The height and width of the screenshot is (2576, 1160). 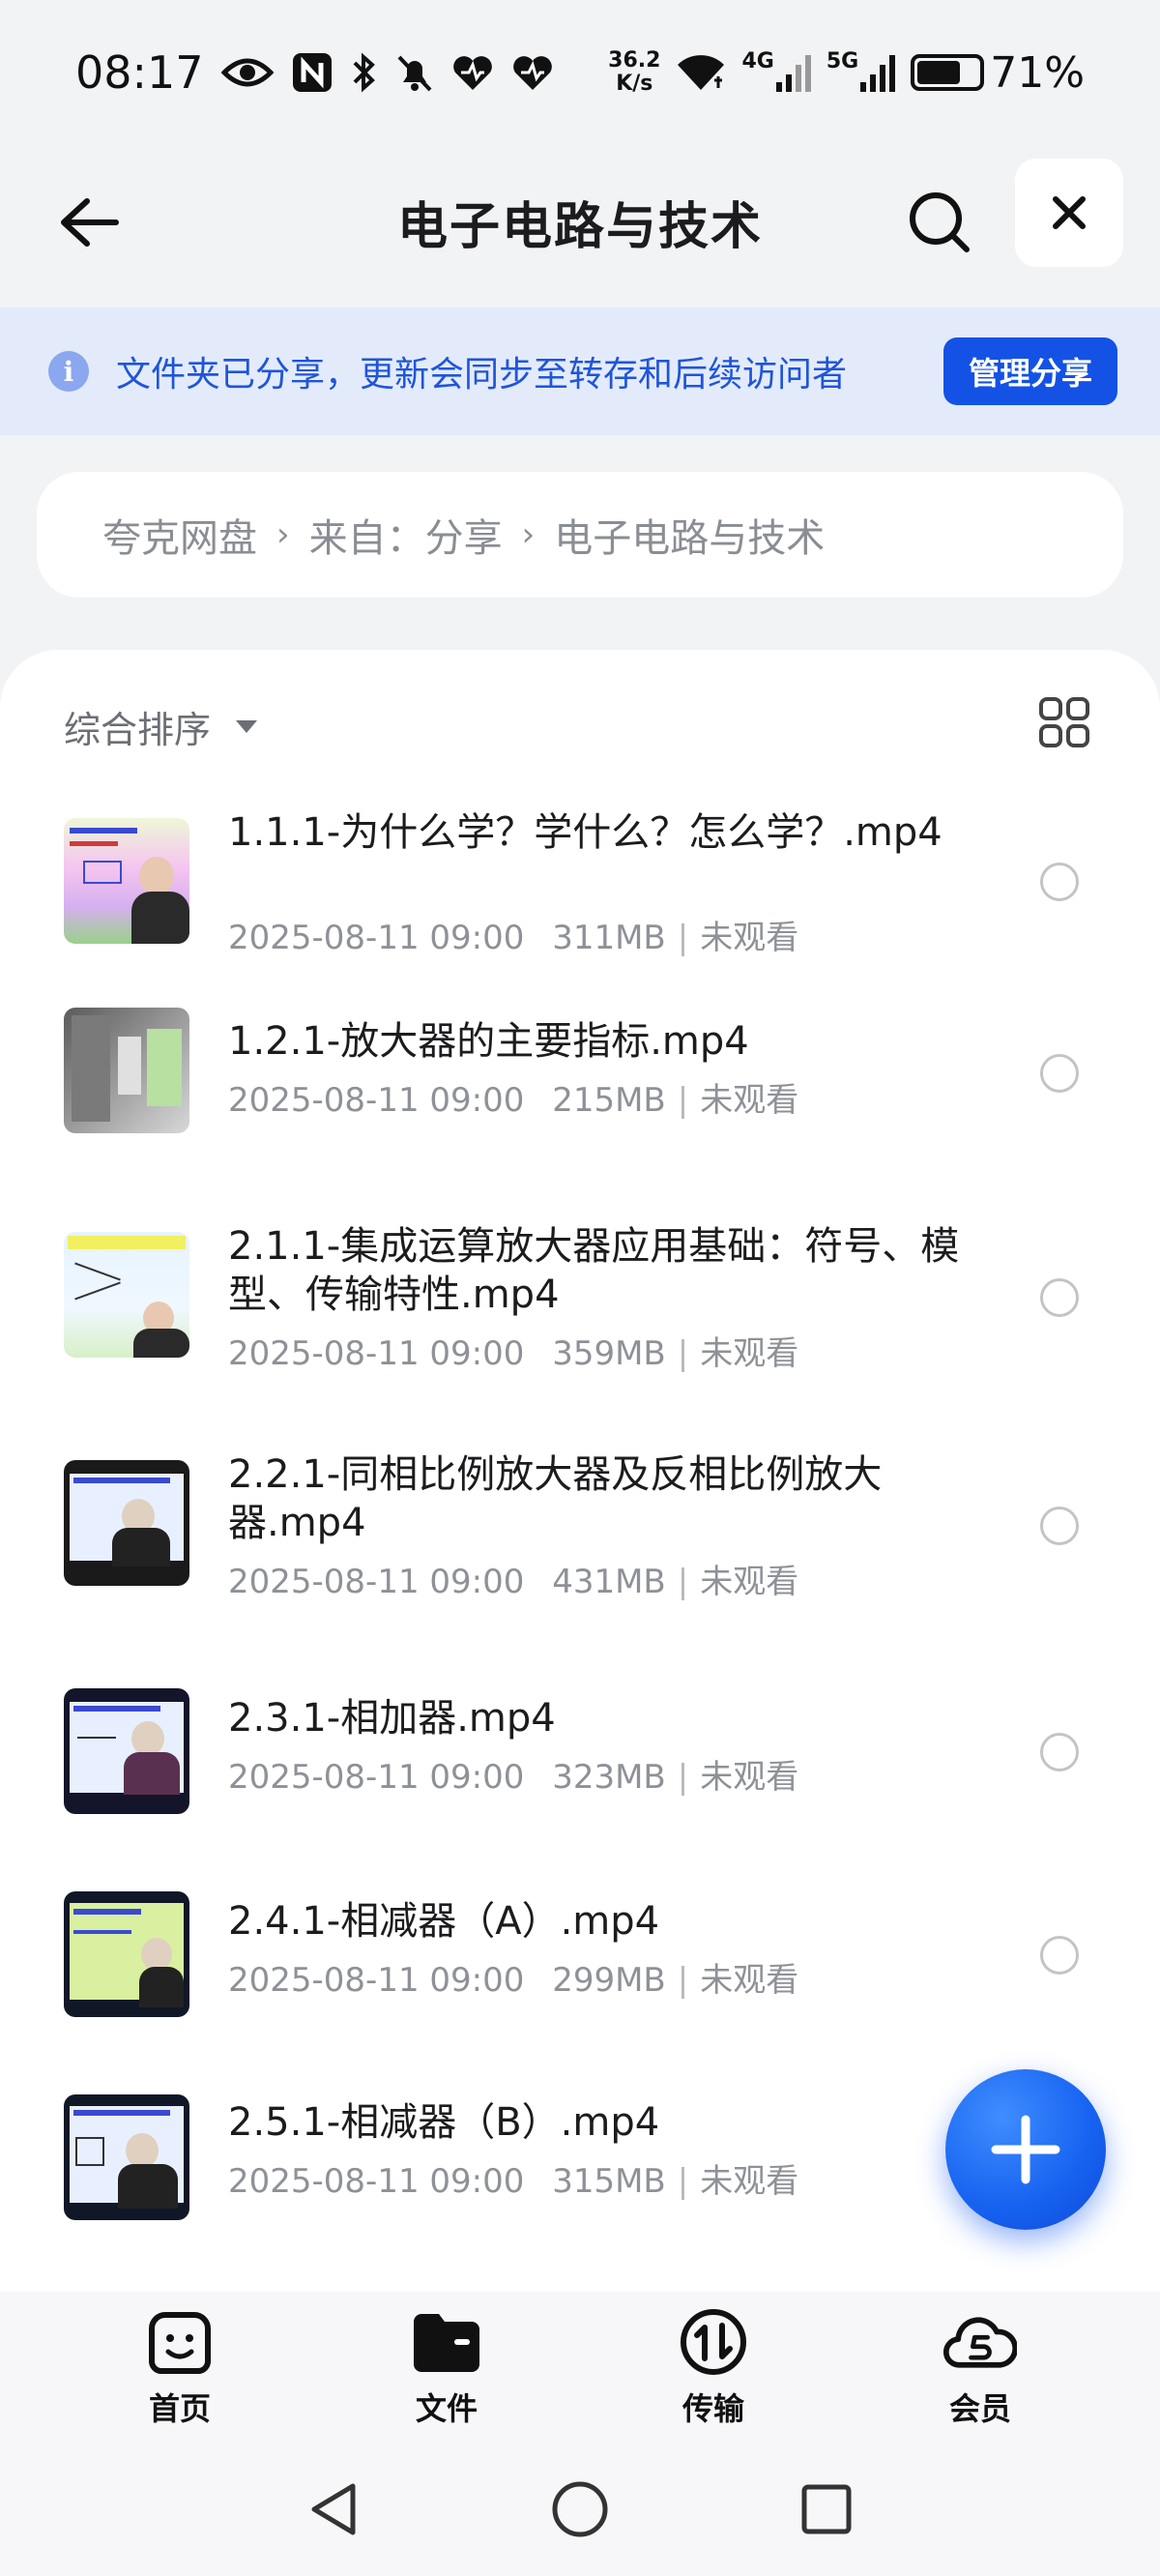 I want to click on square-recents-icon, so click(x=827, y=2509).